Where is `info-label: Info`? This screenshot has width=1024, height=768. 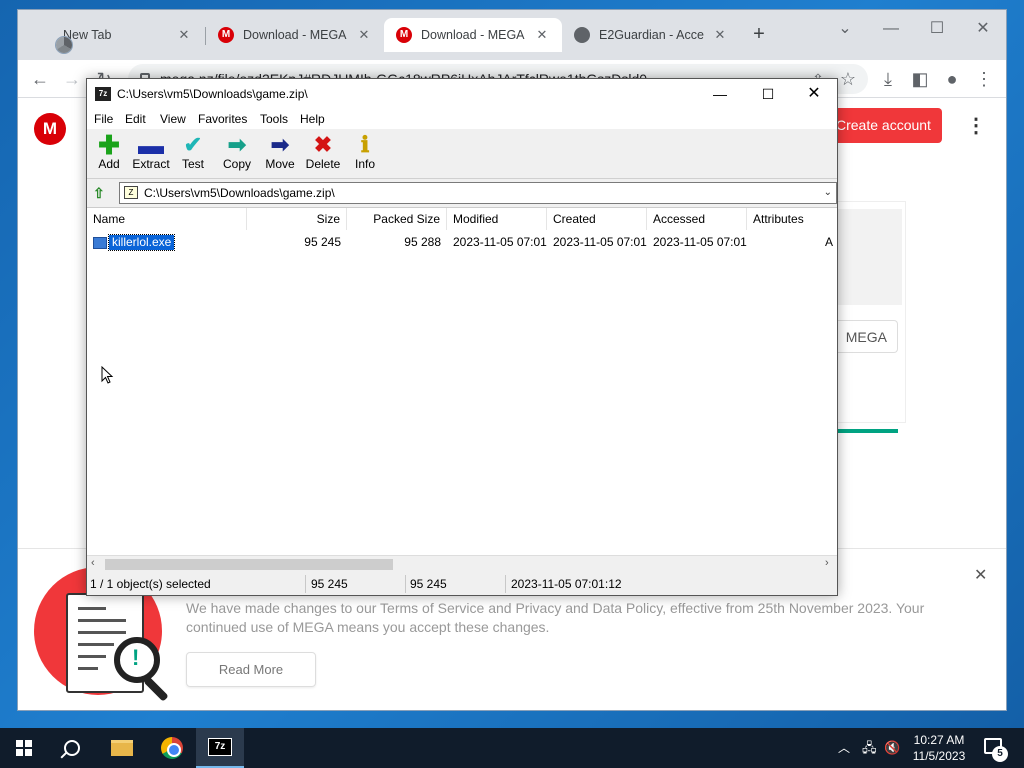 info-label: Info is located at coordinates (364, 164).